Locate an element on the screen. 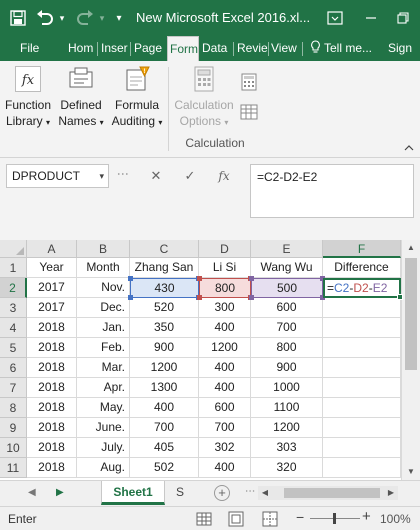 The image size is (420, 530). cell-f3 is located at coordinates (362, 308).